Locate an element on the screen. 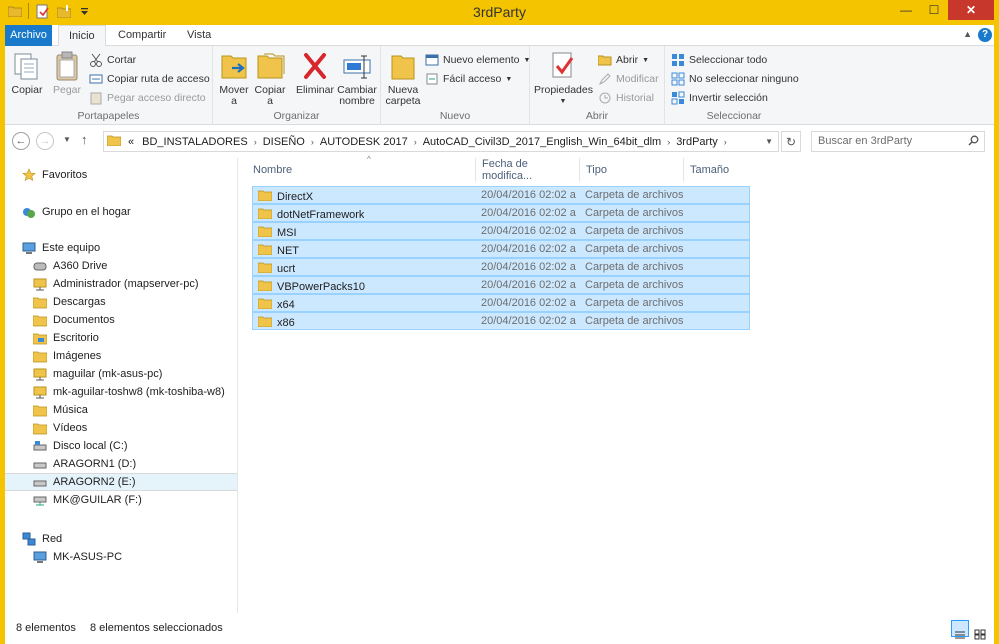  nav-item-videos: Vídeos is located at coordinates (121, 428).